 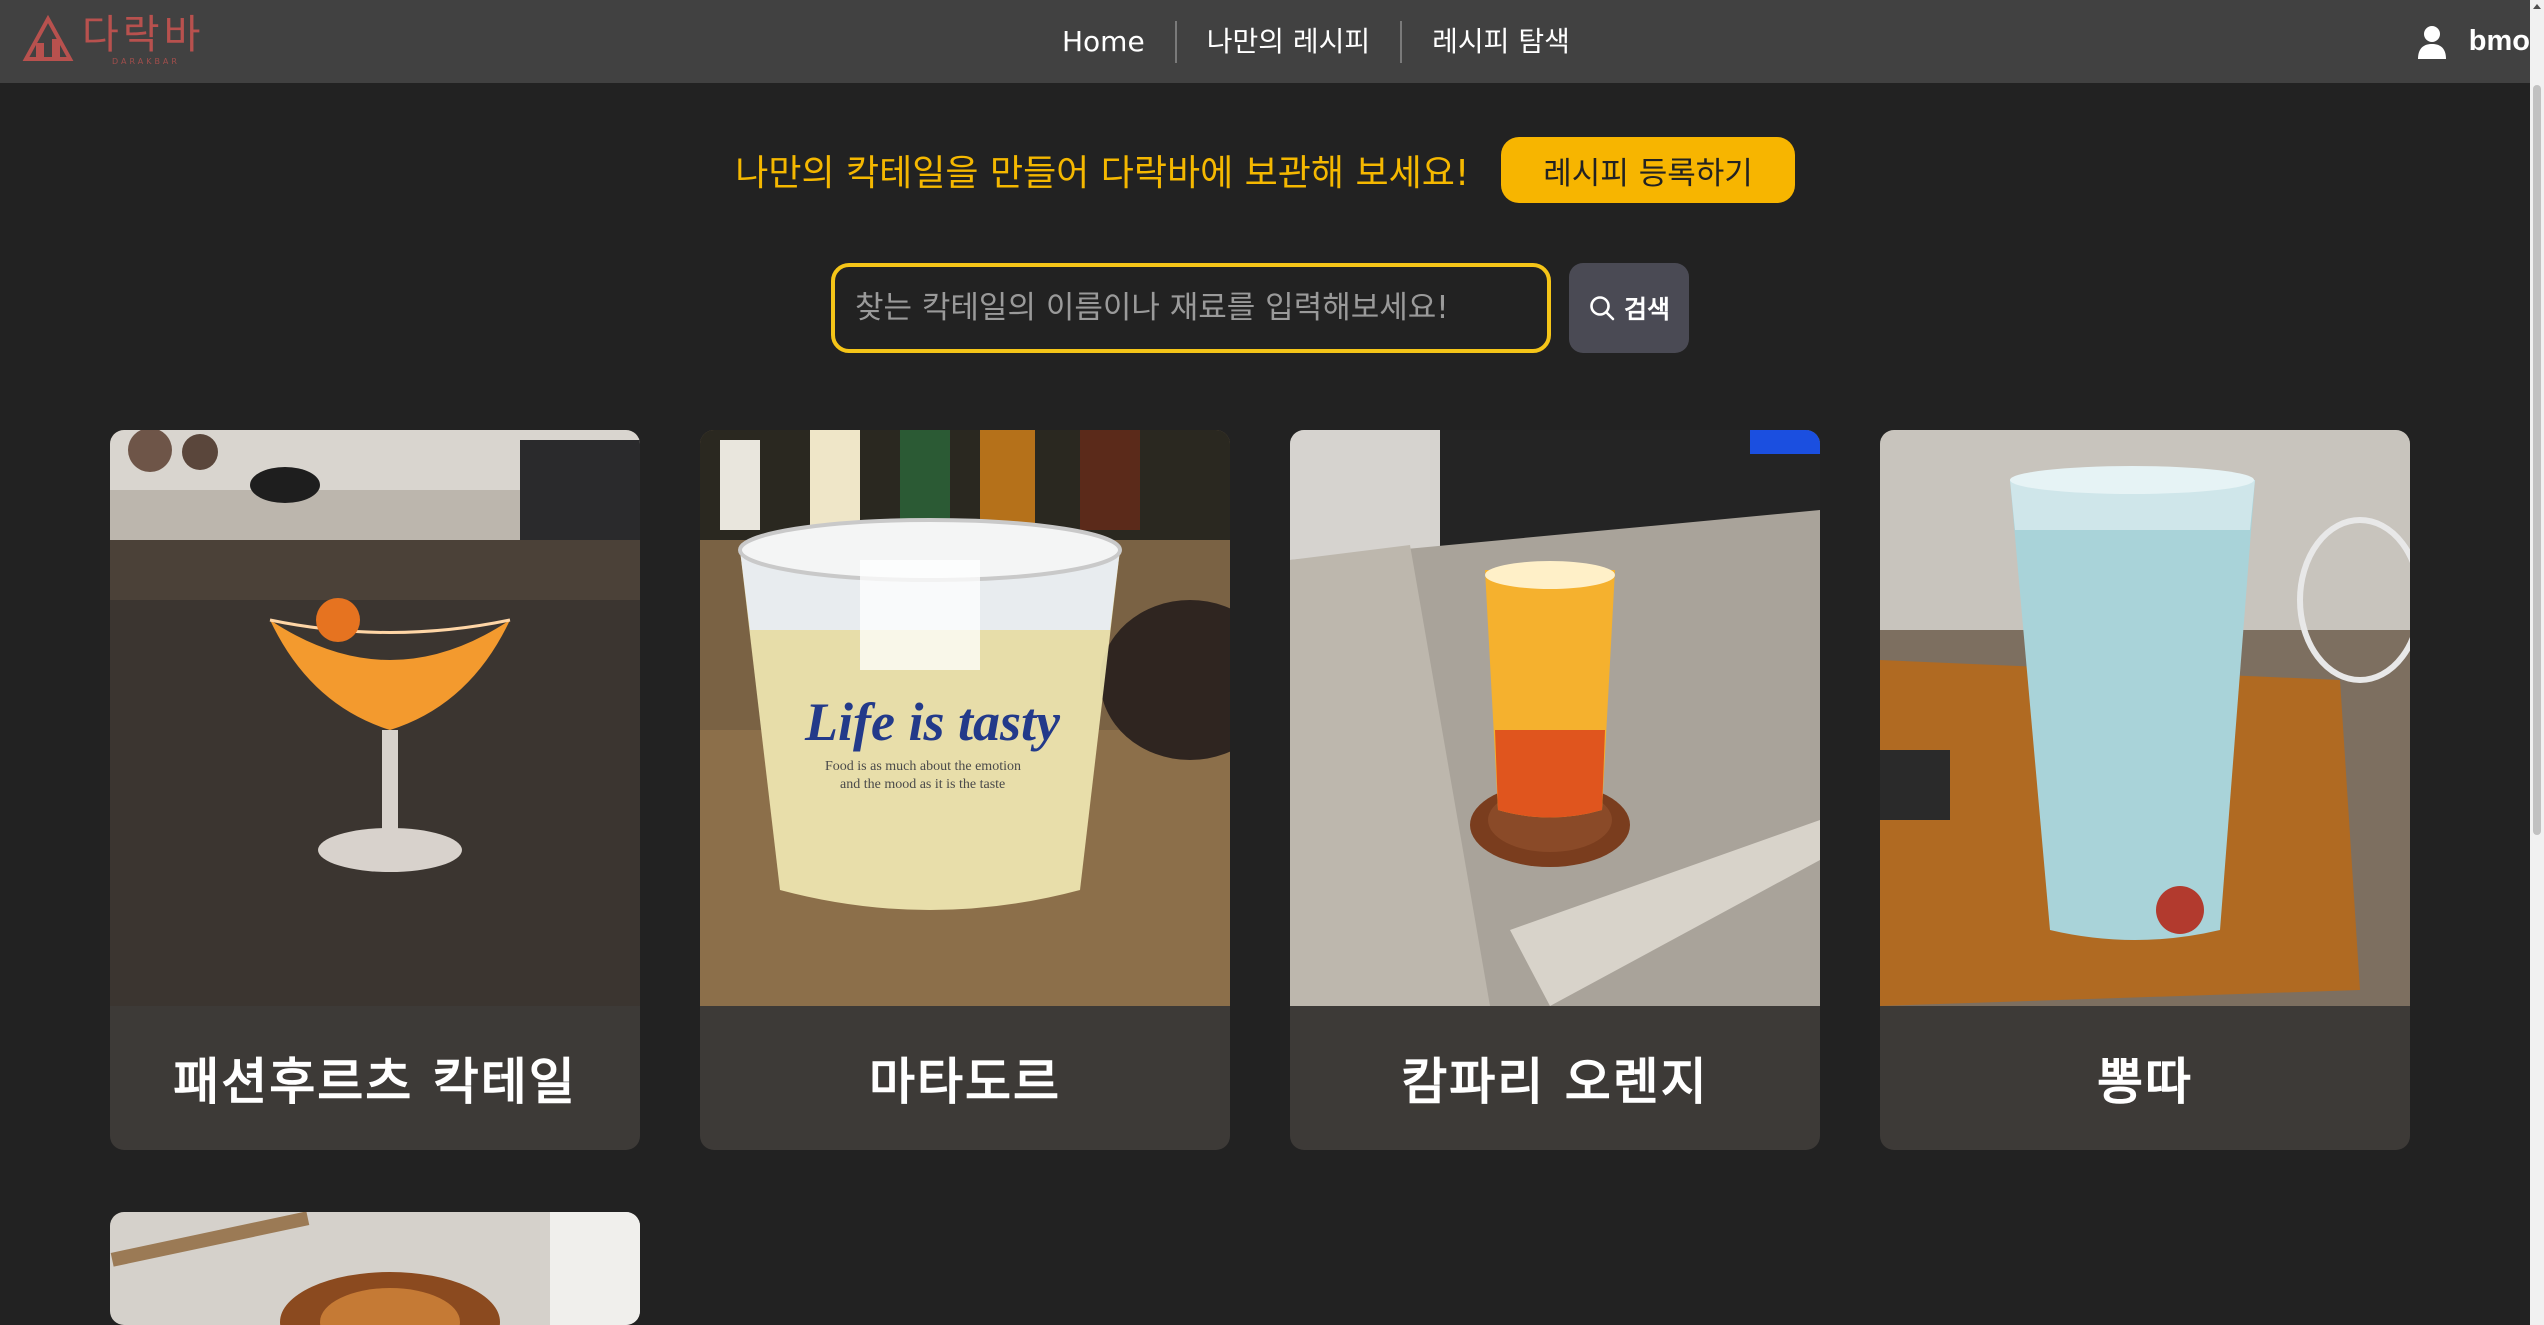 What do you see at coordinates (2145, 1078) in the screenshot?
I see `card-title: 뽕따` at bounding box center [2145, 1078].